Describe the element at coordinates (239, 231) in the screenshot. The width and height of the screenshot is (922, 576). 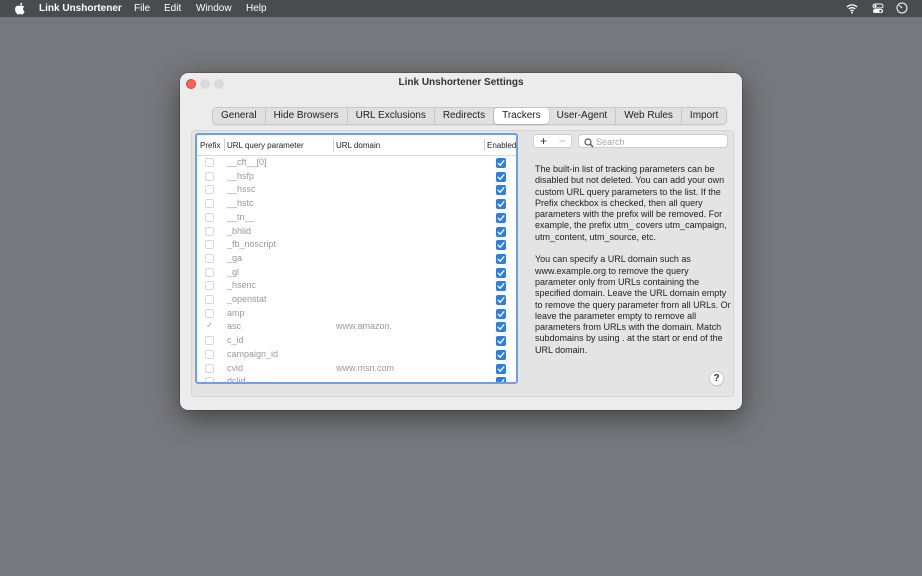
I see `parameter-cell: _bhlid` at that location.